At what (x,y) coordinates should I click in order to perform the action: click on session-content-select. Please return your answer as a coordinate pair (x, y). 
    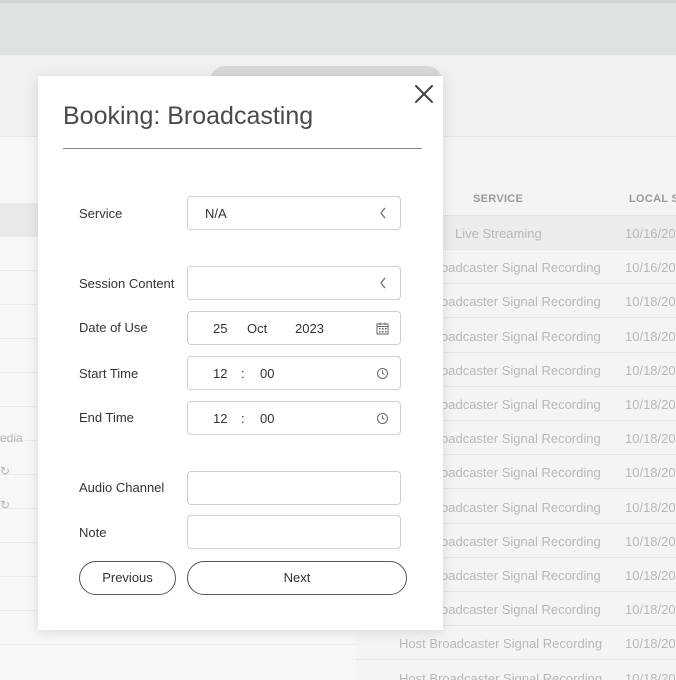
    Looking at the image, I should click on (294, 283).